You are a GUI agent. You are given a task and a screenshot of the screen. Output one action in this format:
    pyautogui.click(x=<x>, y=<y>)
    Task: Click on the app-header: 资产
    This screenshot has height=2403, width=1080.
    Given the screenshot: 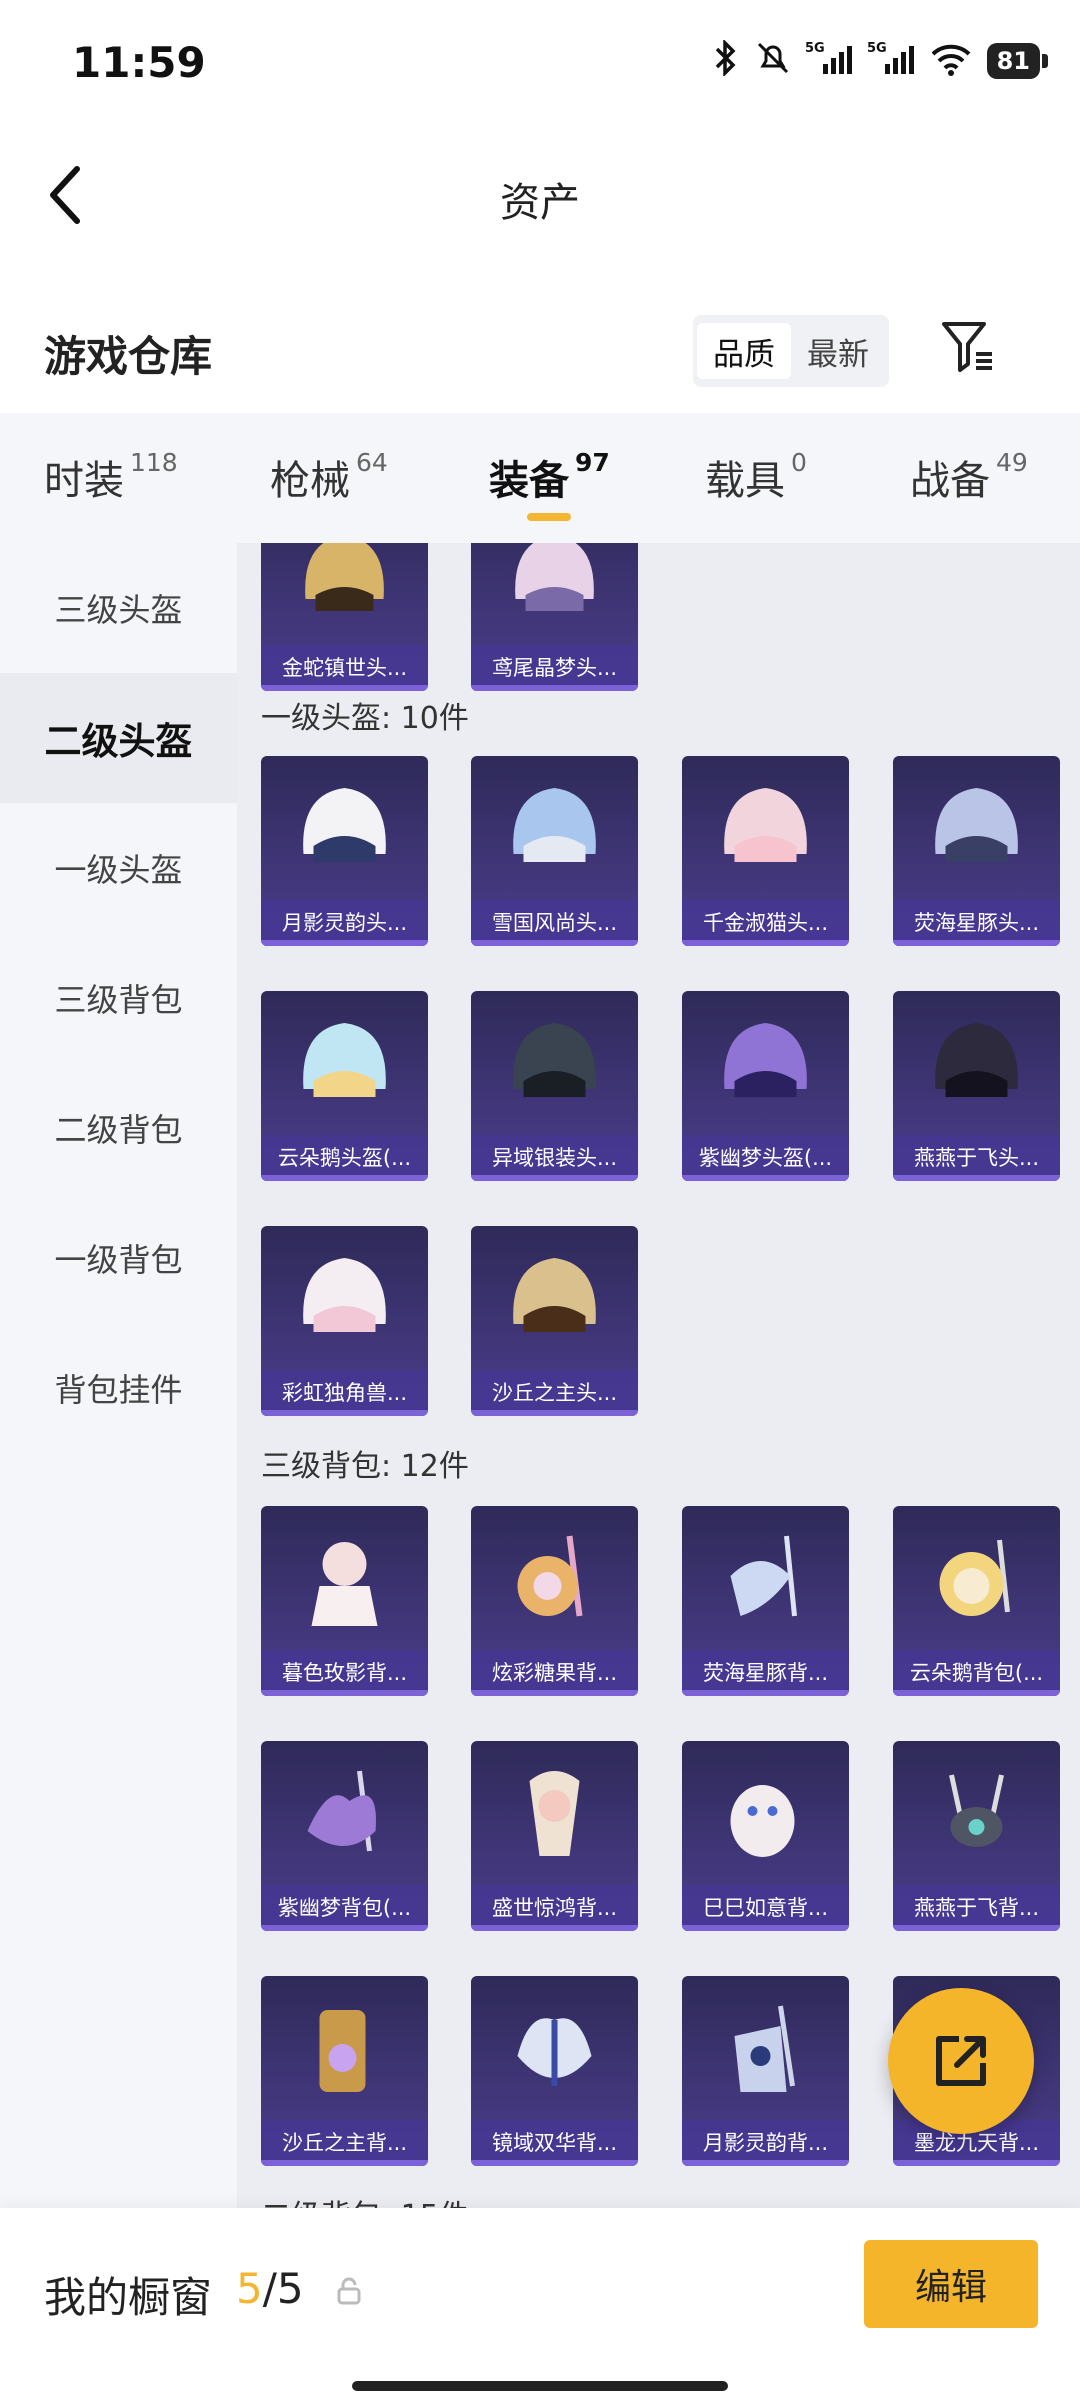 What is the action you would take?
    pyautogui.click(x=540, y=195)
    